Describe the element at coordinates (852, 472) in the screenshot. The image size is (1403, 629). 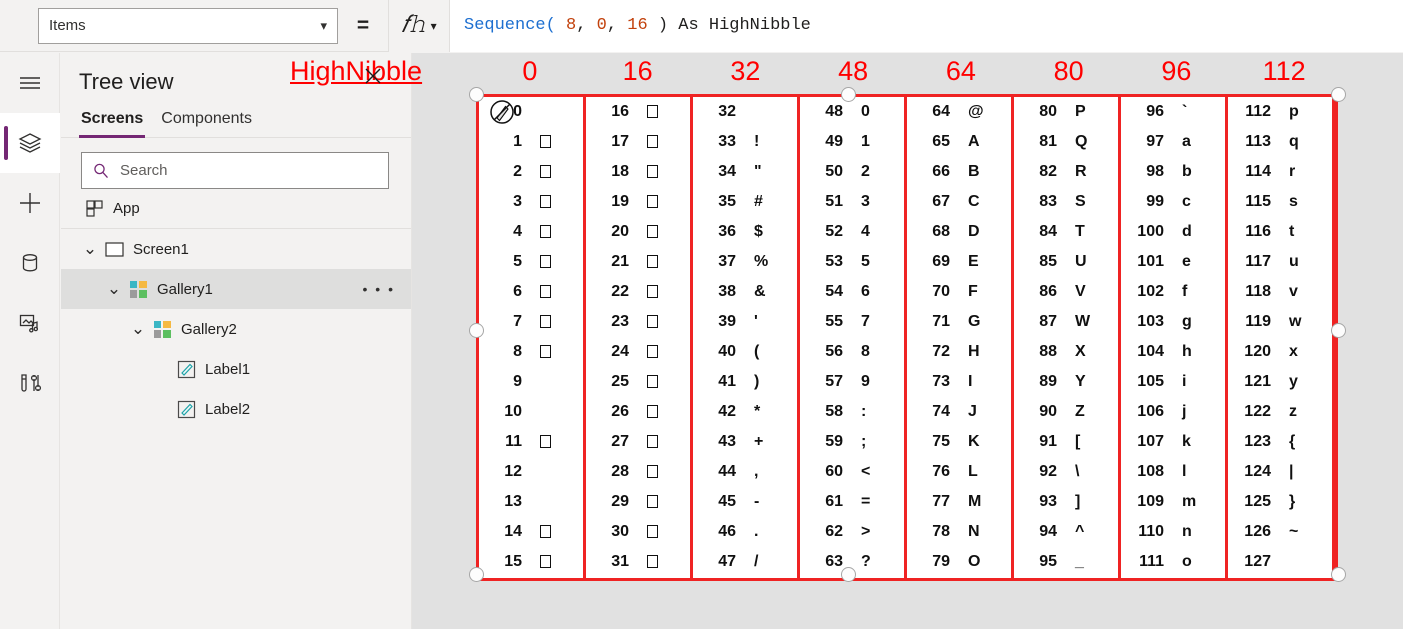
I see `gallery-row: 60 <` at that location.